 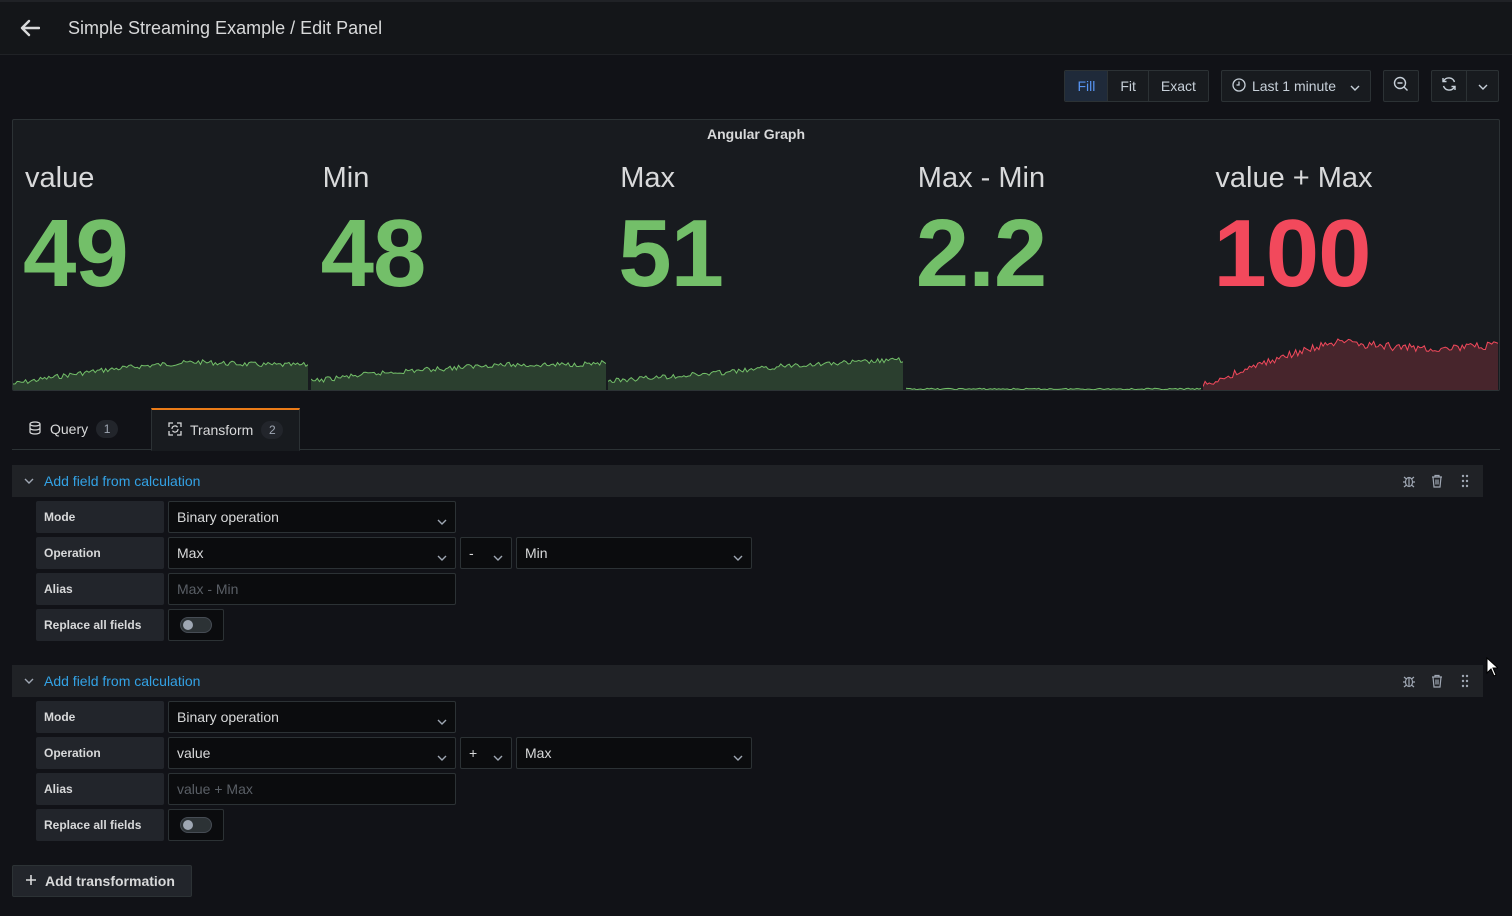 I want to click on stat-name: Max - Min, so click(x=981, y=178).